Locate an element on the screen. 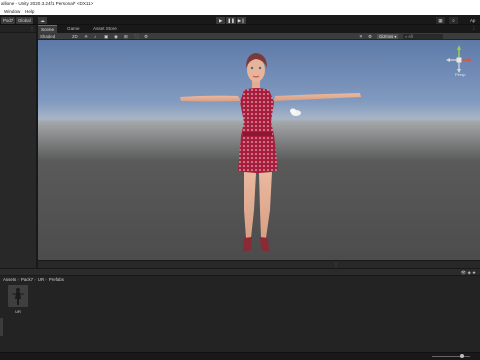  layout-label: Ap is located at coordinates (473, 20).